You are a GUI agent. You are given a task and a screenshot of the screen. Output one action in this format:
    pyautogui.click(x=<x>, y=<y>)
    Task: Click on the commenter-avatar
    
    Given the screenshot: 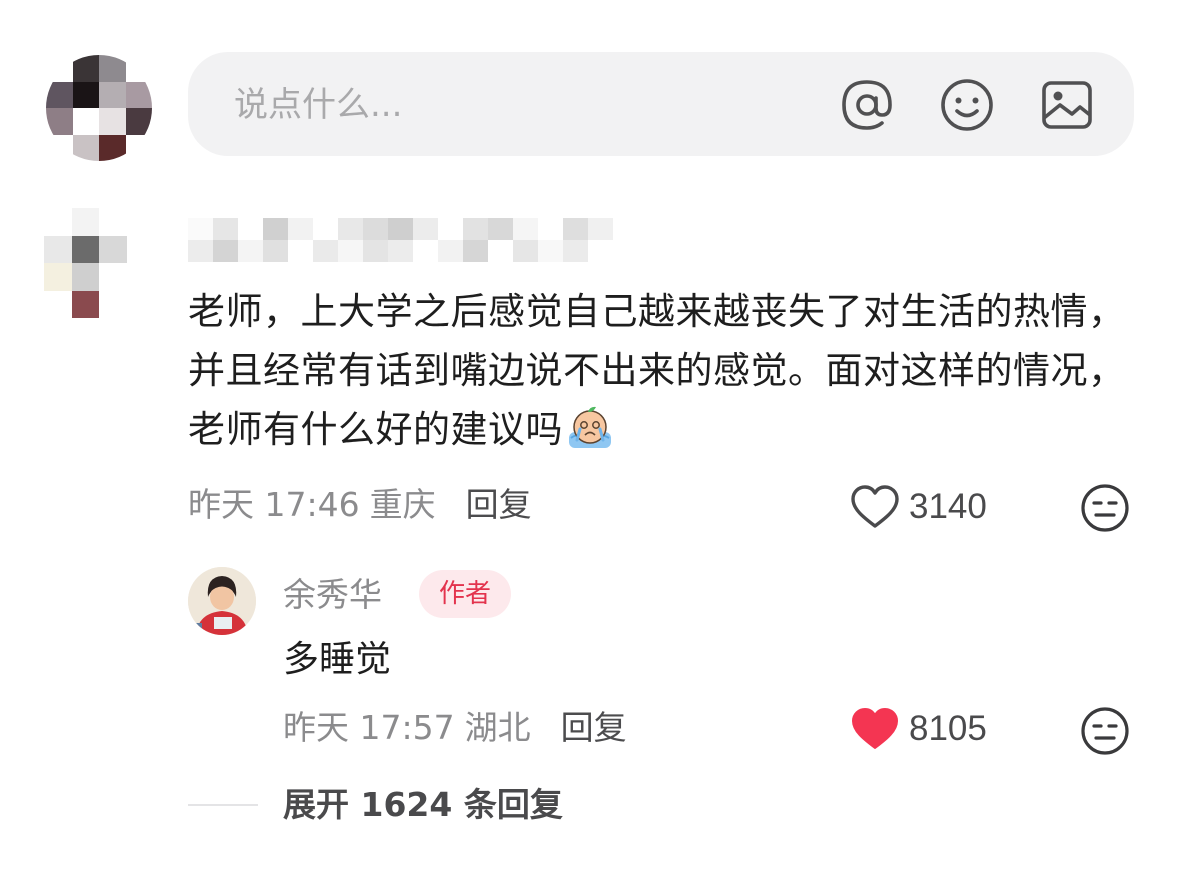 What is the action you would take?
    pyautogui.click(x=99, y=263)
    